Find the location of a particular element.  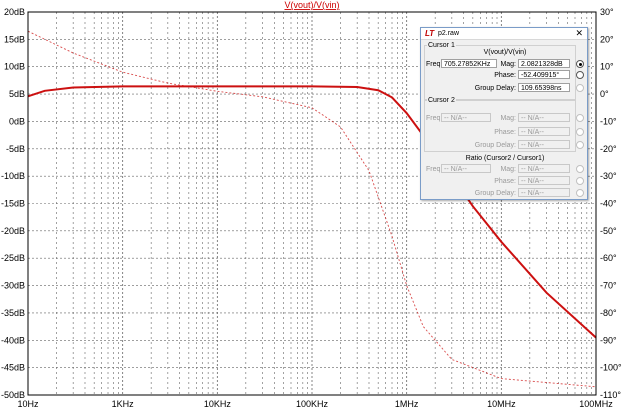

plot-title: V(vout)/V(vin) is located at coordinates (311, 5).